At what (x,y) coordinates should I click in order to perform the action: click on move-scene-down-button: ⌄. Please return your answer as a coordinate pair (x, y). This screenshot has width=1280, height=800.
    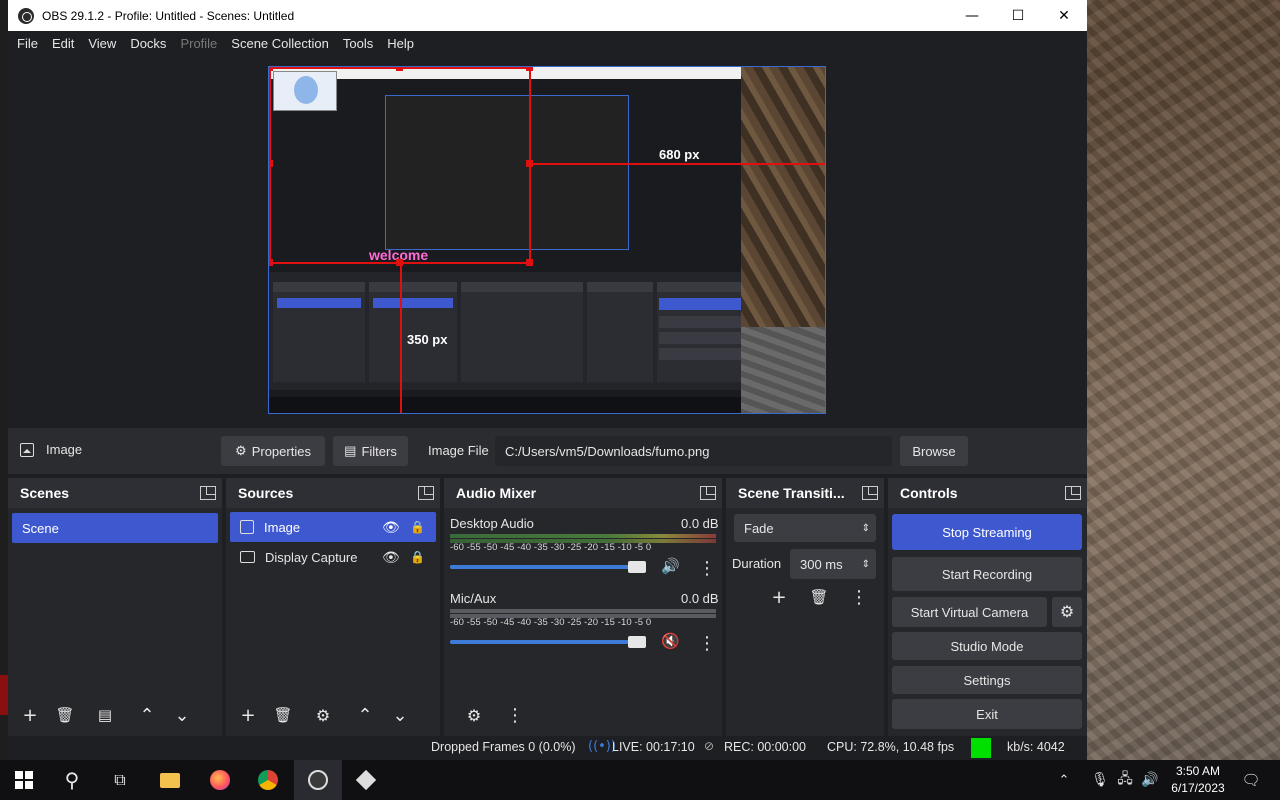
    Looking at the image, I should click on (182, 715).